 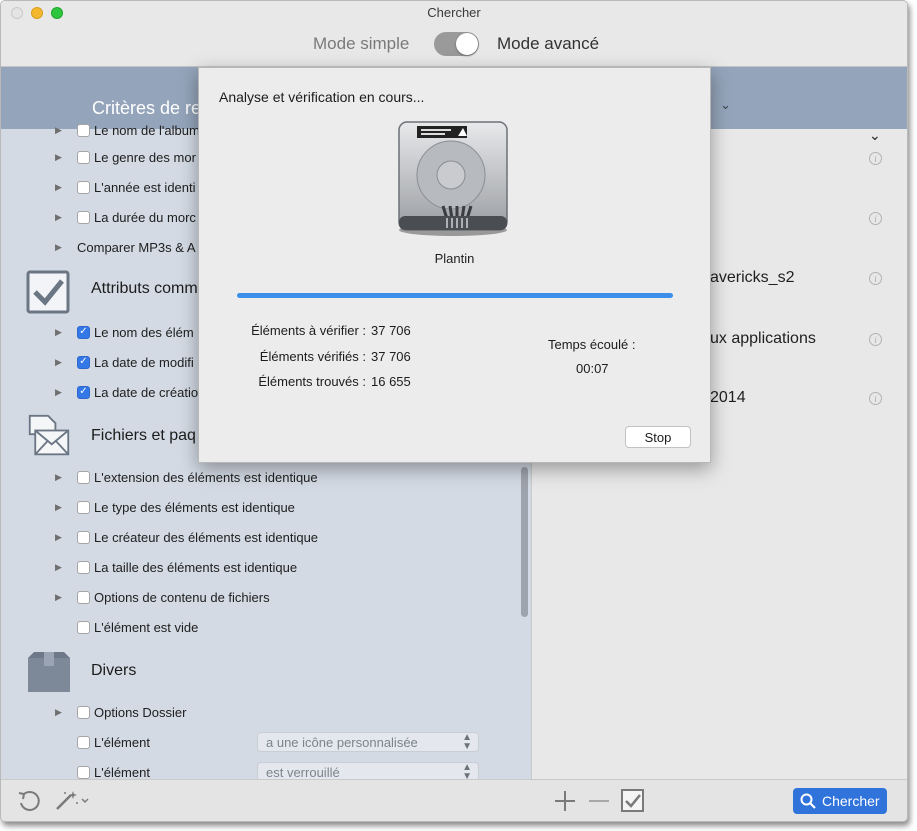 What do you see at coordinates (143, 435) in the screenshot?
I see `section-title-files: Fichiers et paq` at bounding box center [143, 435].